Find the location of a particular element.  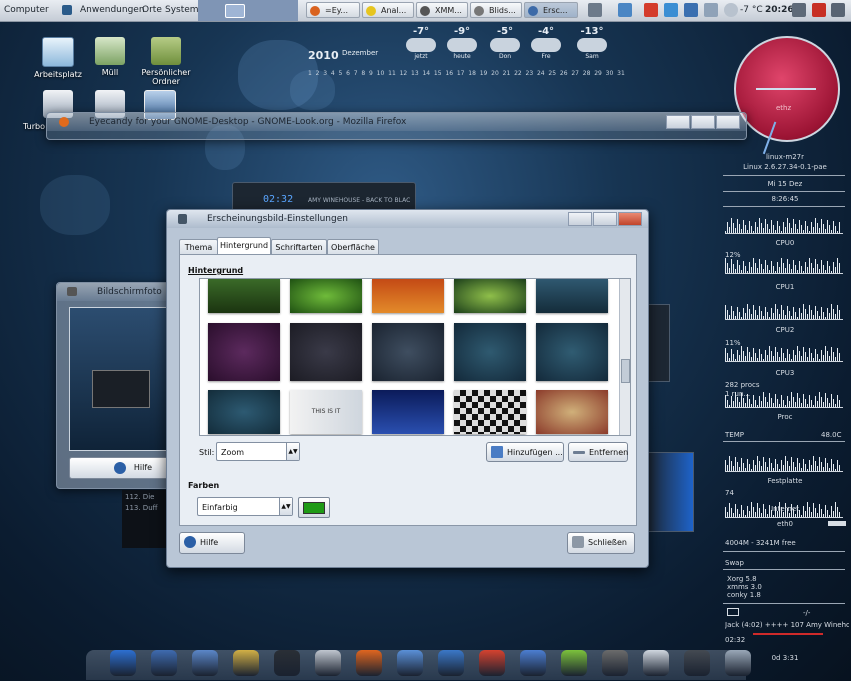

document-icon is located at coordinates (533, 663).